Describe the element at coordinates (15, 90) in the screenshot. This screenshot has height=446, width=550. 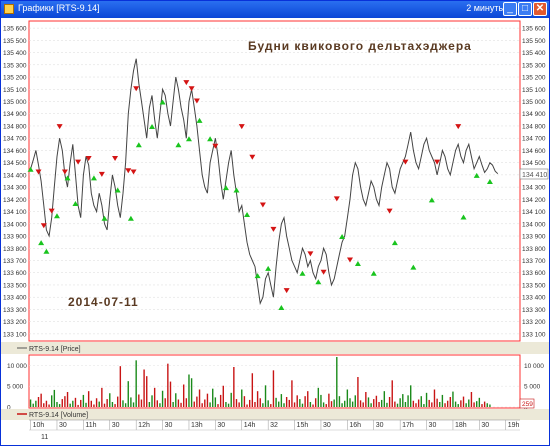
I see `price-tick-left: 135 100` at that location.